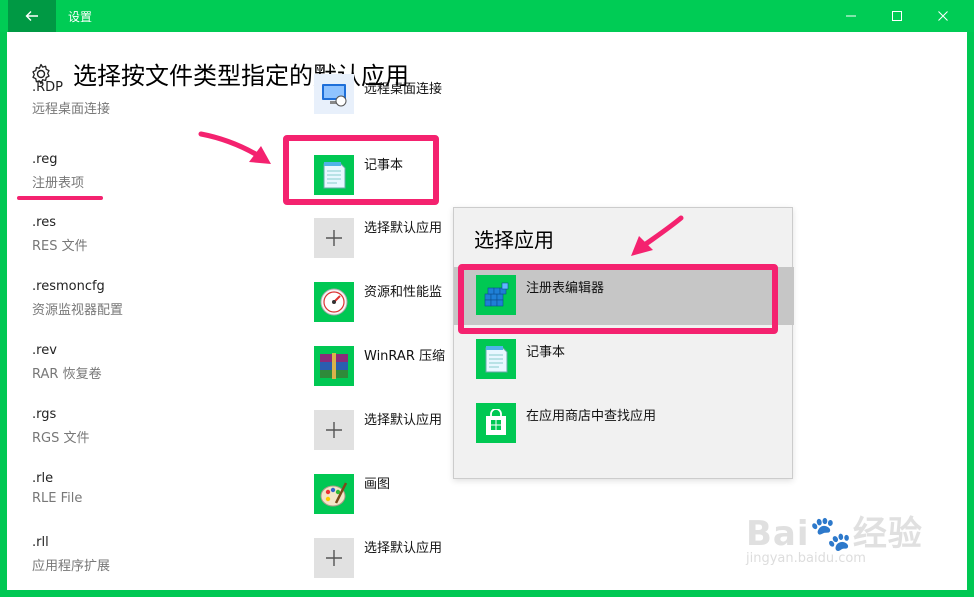  Describe the element at coordinates (61, 438) in the screenshot. I see `file-type-description: RGS 文件` at that location.